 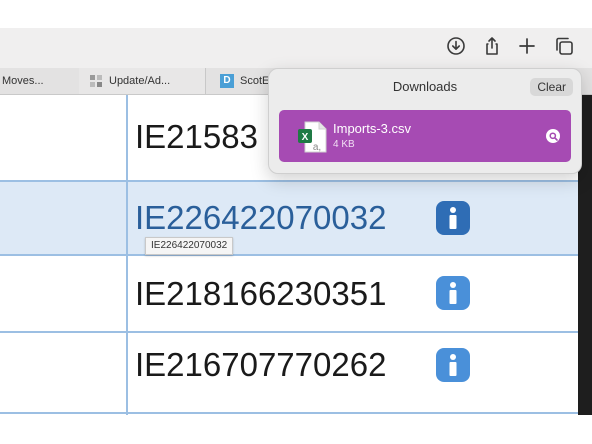 I want to click on clear-button: Clear, so click(x=551, y=87).